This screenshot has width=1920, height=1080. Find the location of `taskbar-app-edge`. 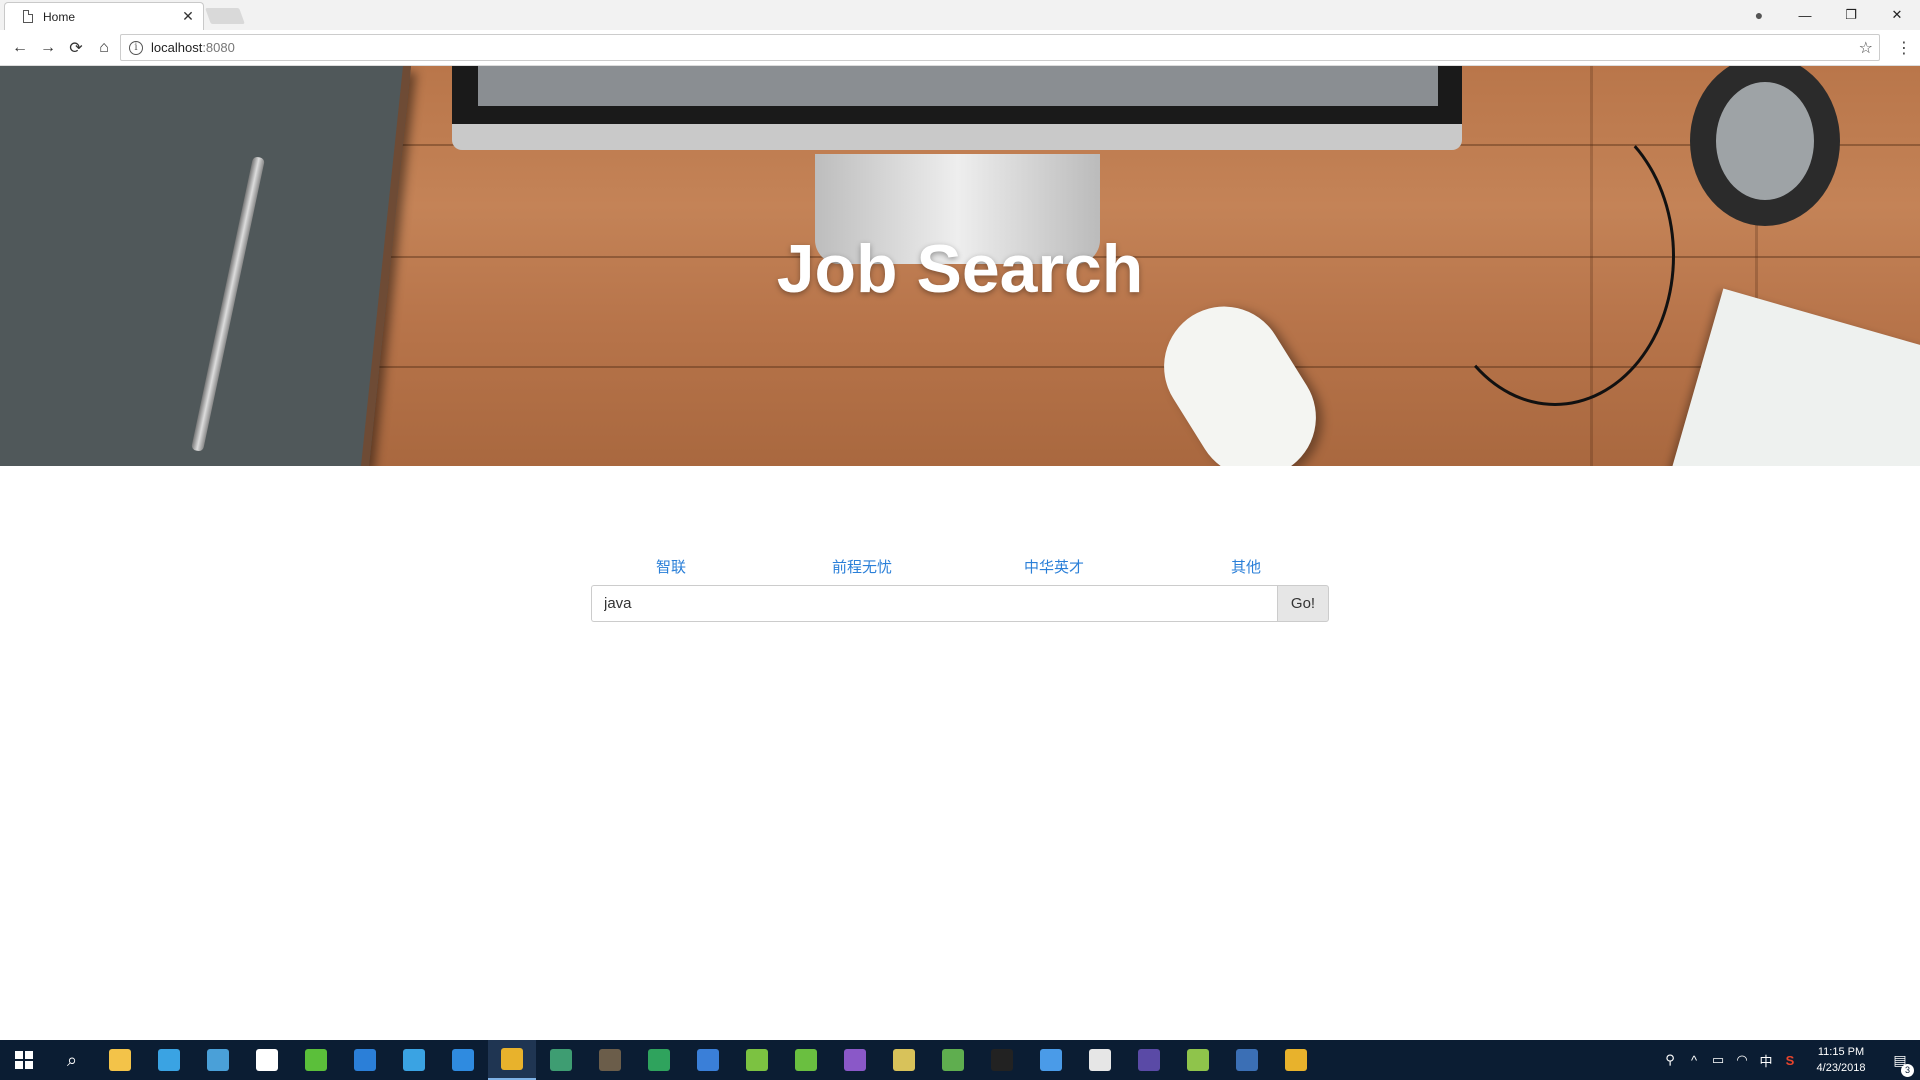

taskbar-app-edge is located at coordinates (365, 1060).